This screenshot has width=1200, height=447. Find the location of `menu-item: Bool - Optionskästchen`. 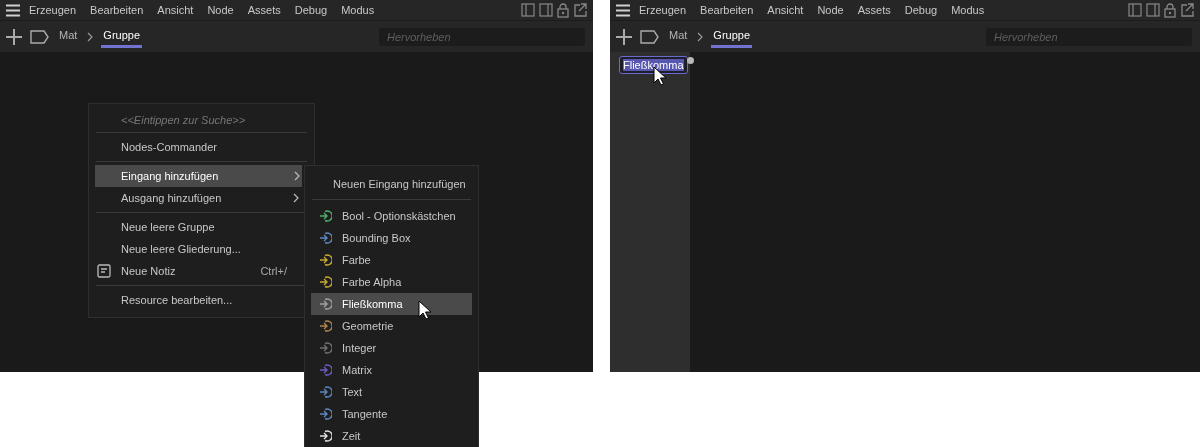

menu-item: Bool - Optionskästchen is located at coordinates (391, 216).